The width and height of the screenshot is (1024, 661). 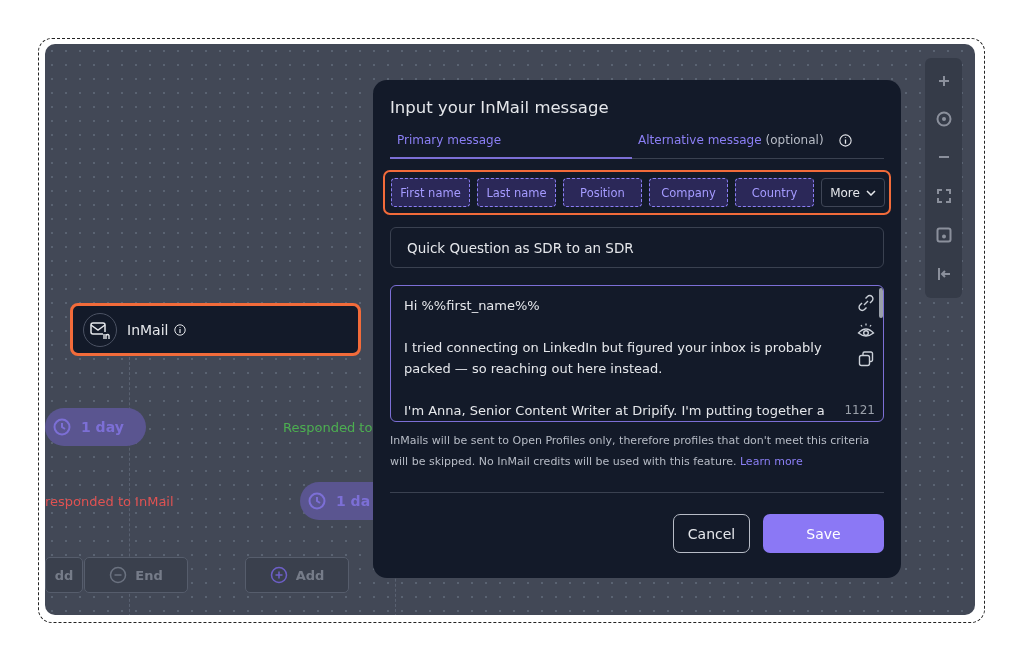 I want to click on dialog-title: Input your InMail message, so click(x=500, y=107).